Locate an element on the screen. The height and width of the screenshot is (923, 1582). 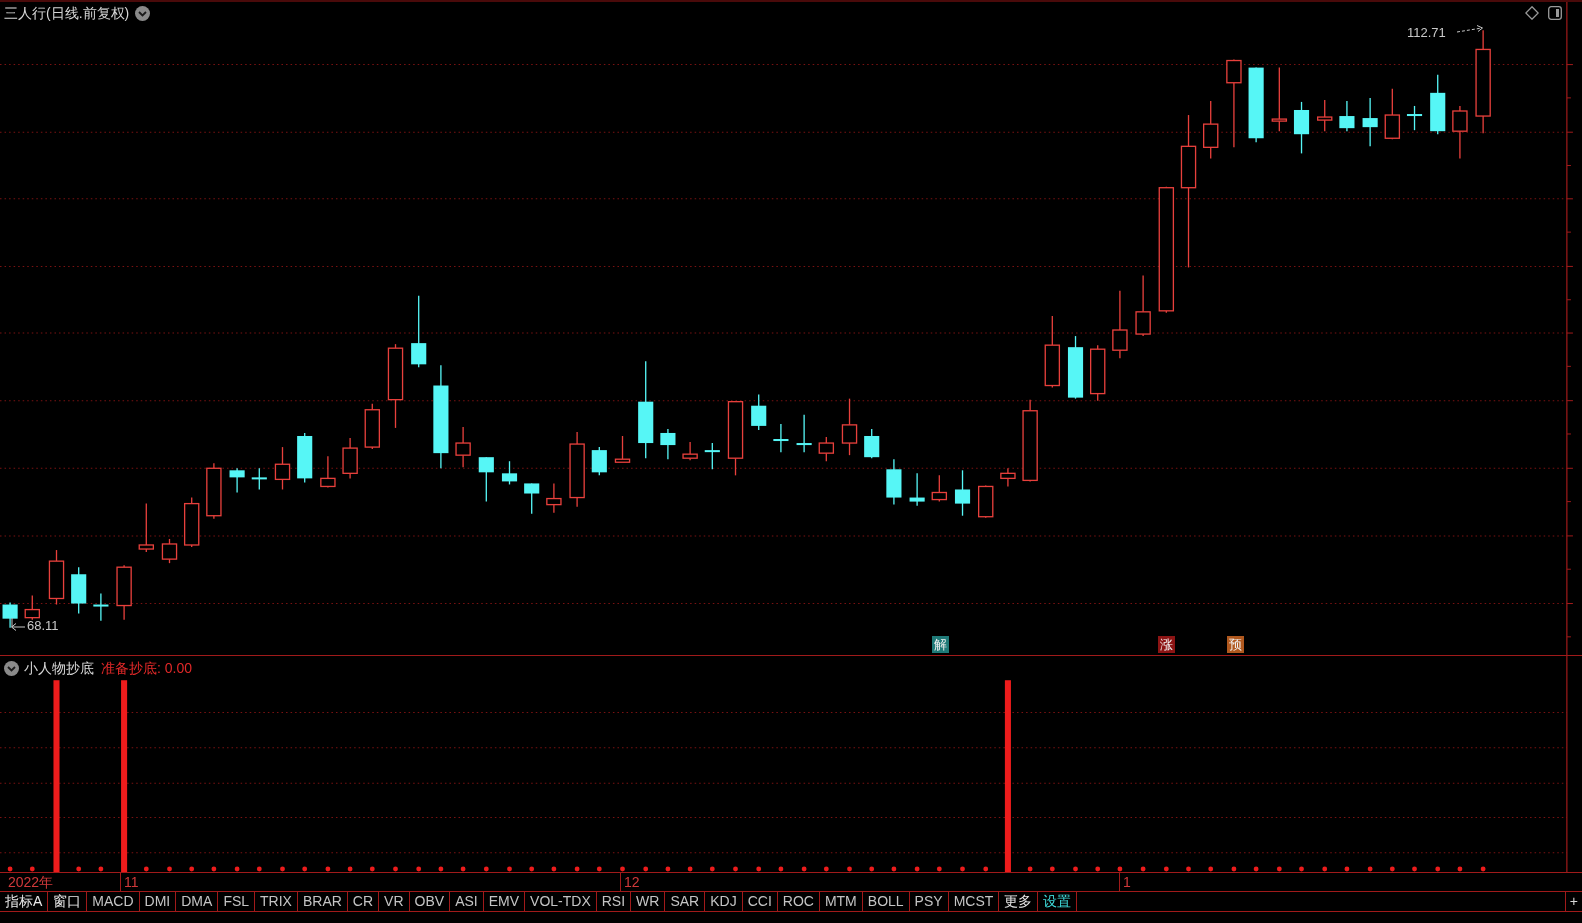
date-label: 1 is located at coordinates (1127, 882).